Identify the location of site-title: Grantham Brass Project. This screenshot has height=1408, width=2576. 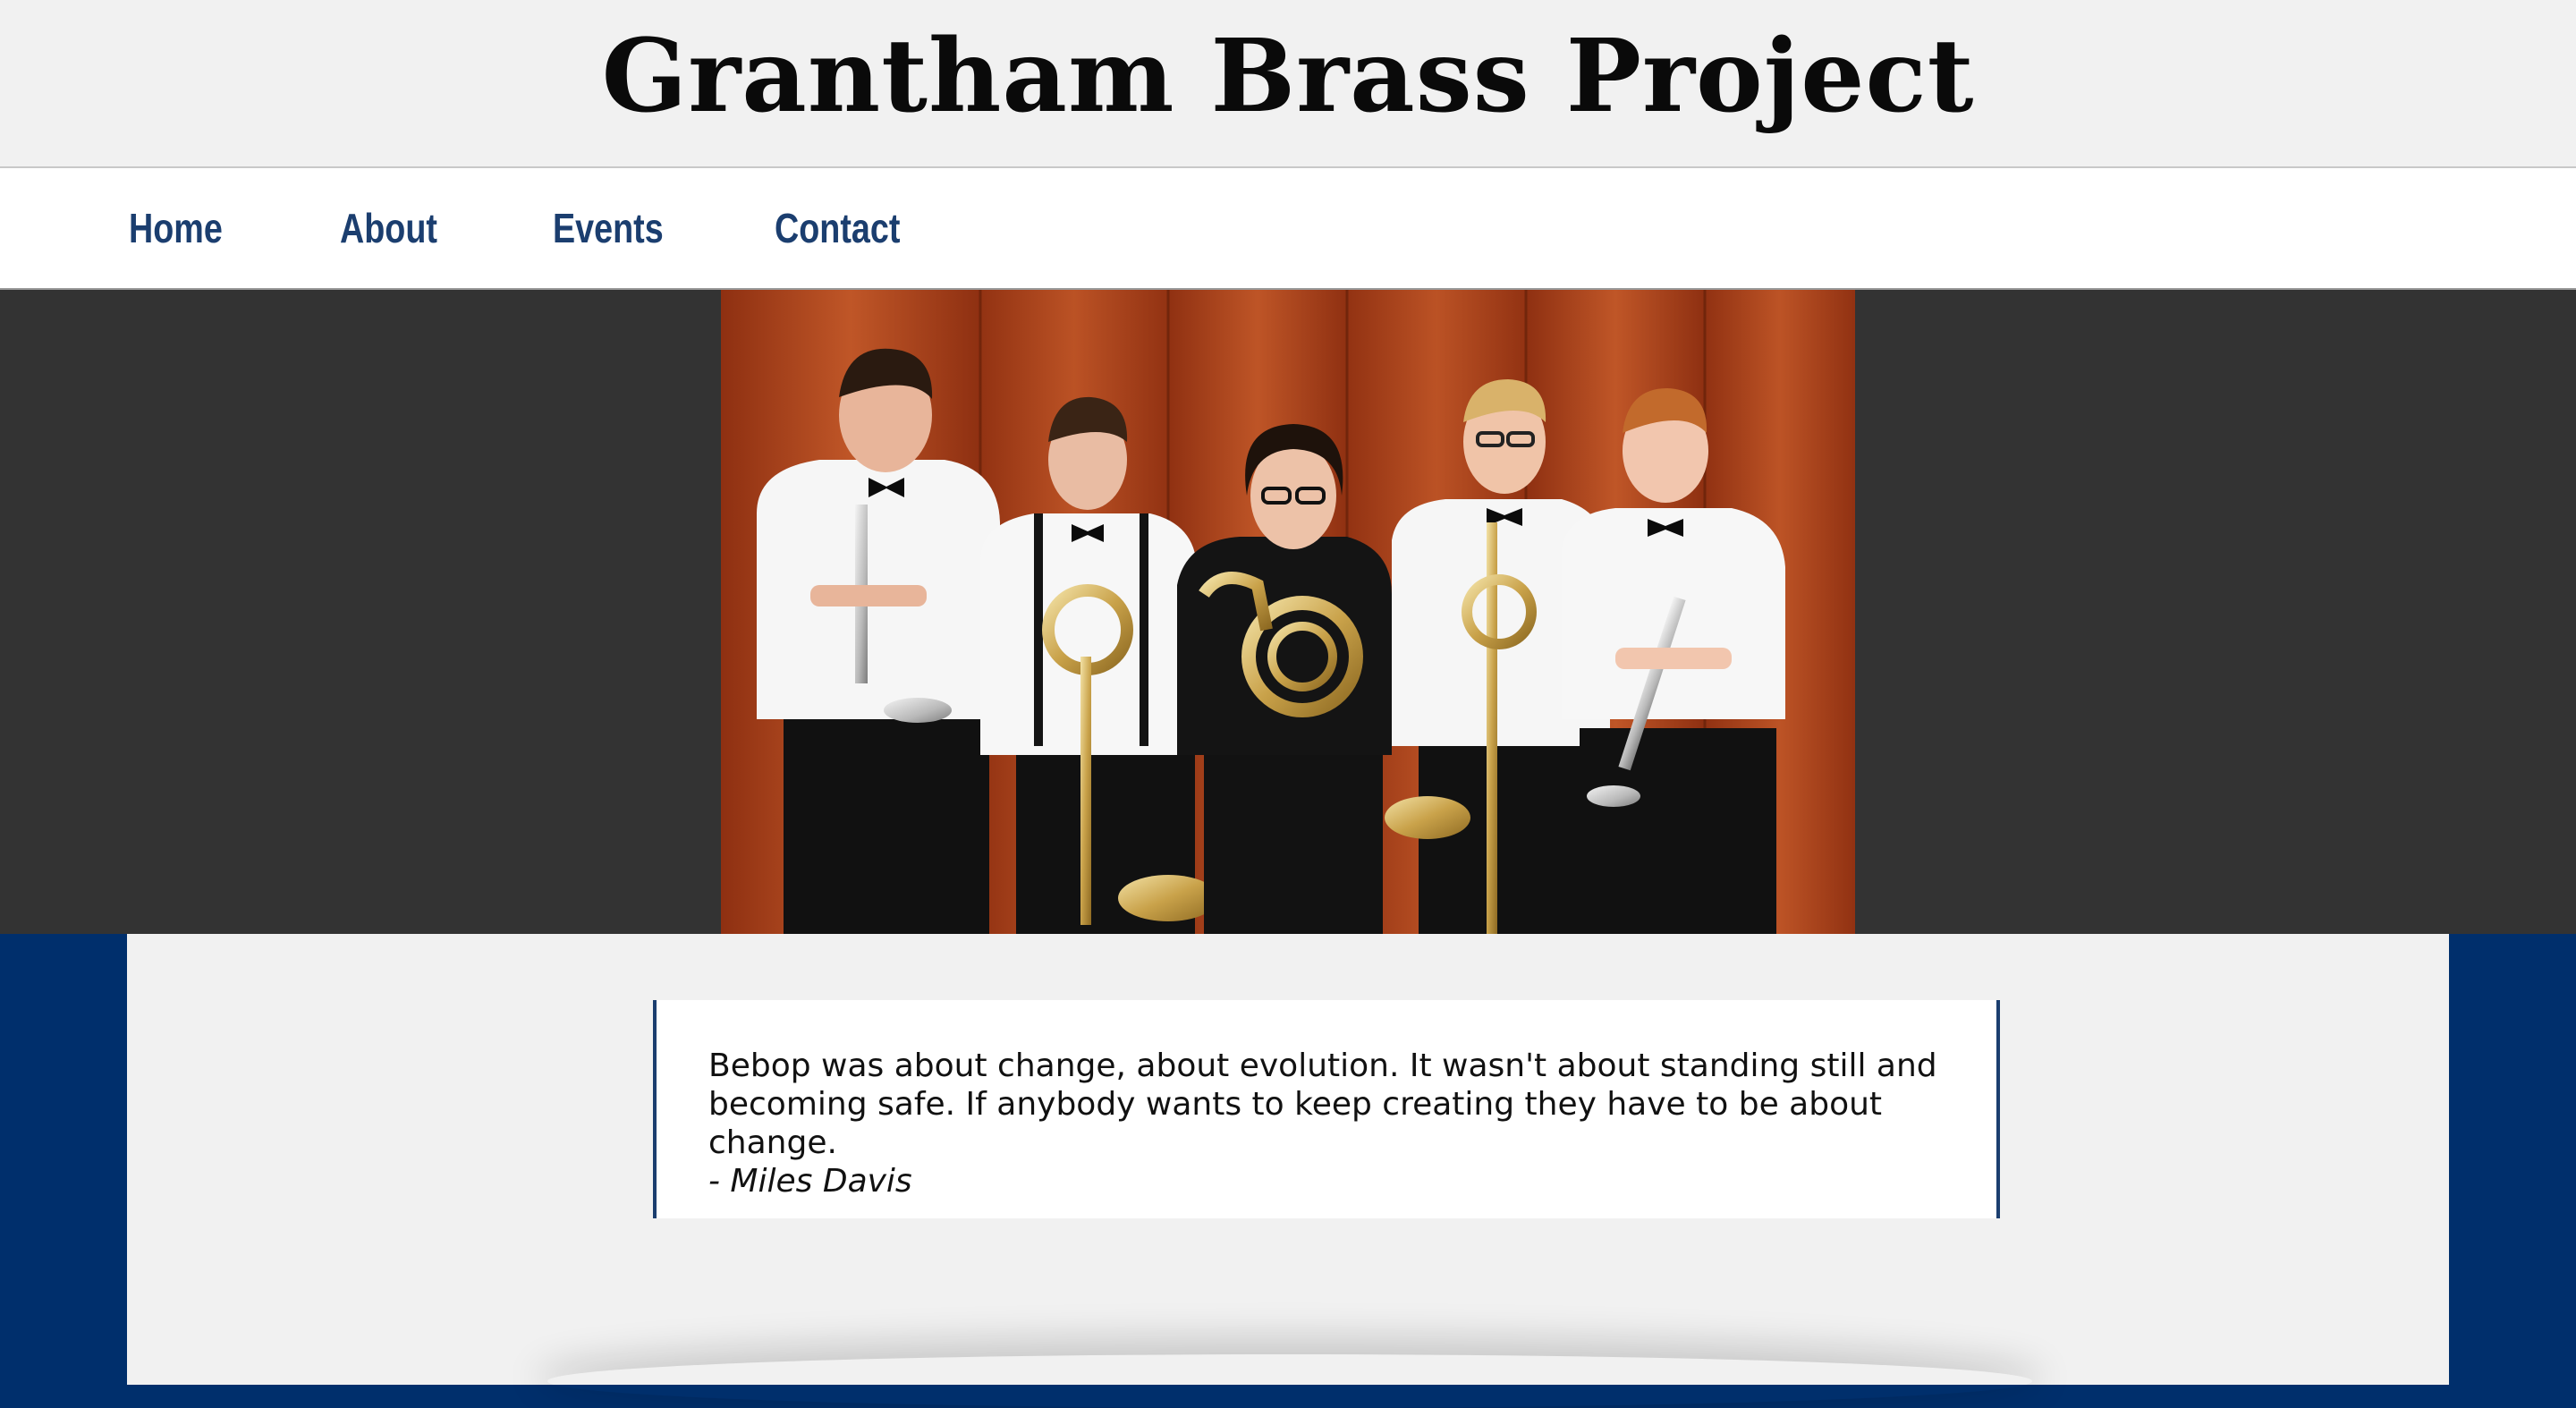
(1288, 76).